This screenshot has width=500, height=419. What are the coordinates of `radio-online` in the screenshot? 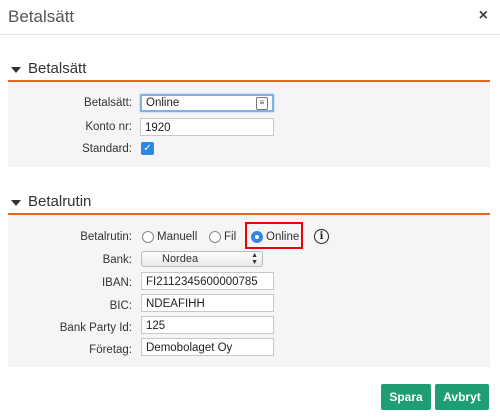 It's located at (257, 237).